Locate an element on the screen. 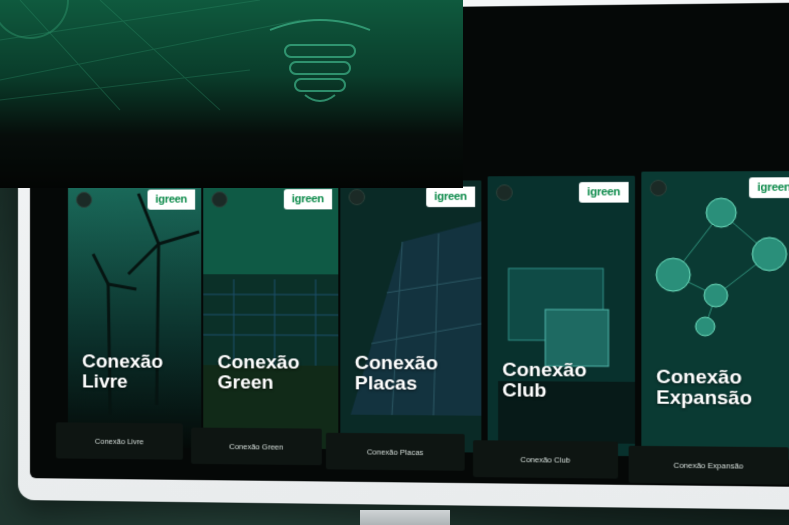 The width and height of the screenshot is (789, 525). solar-roof-image is located at coordinates (411, 316).